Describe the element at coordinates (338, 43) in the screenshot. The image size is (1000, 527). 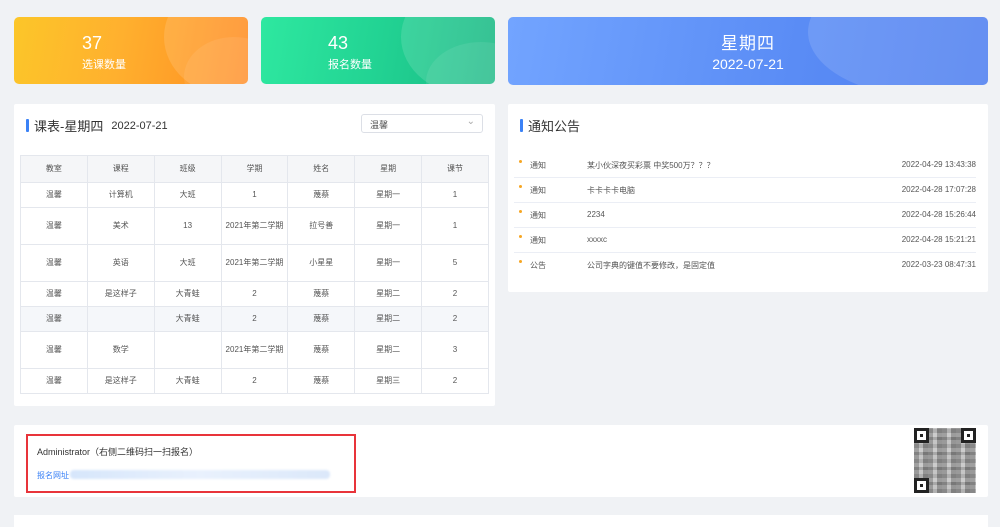
I see `signup-count-value: 43` at that location.